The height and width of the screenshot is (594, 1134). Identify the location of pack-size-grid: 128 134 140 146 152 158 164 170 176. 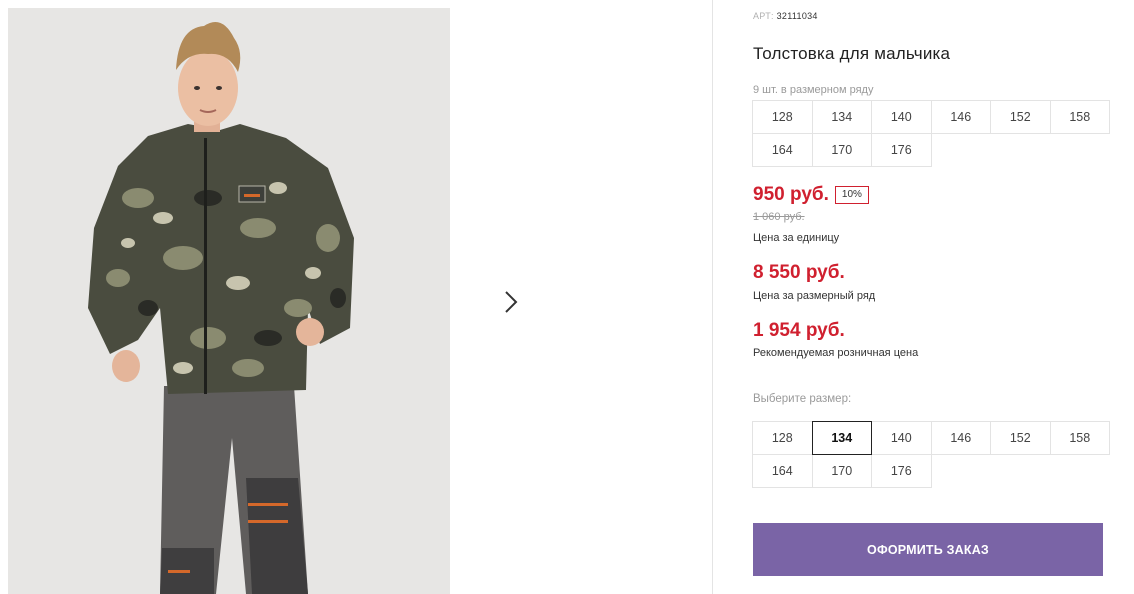
(931, 133).